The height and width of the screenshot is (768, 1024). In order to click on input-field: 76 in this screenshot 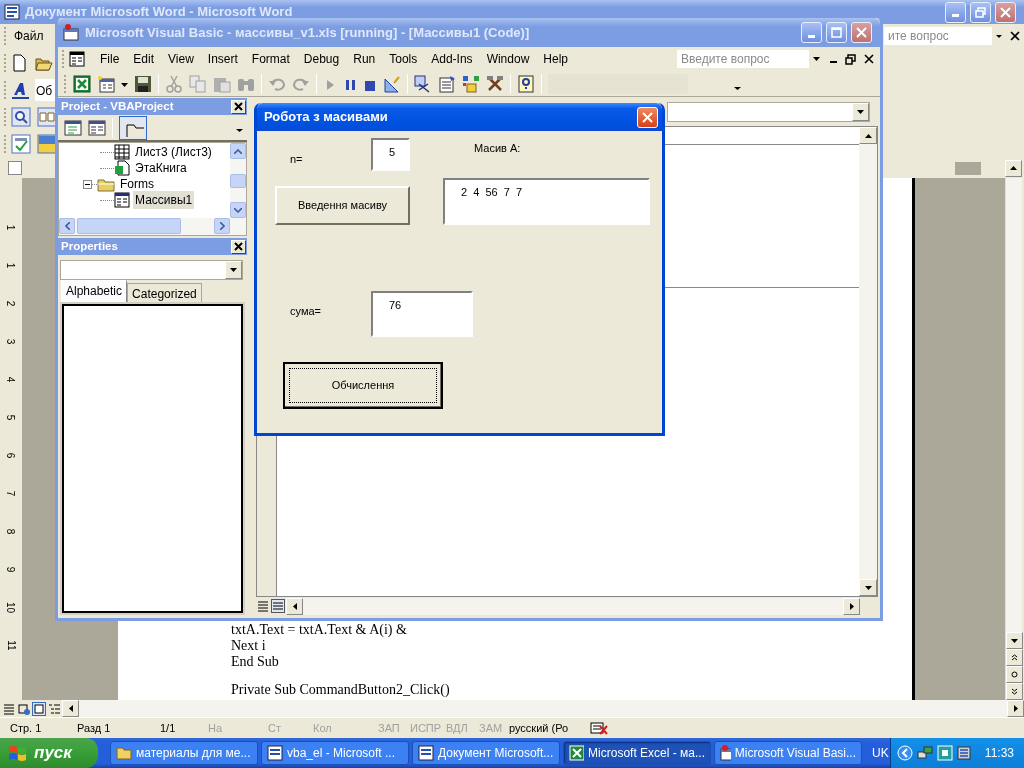, I will do `click(422, 314)`.